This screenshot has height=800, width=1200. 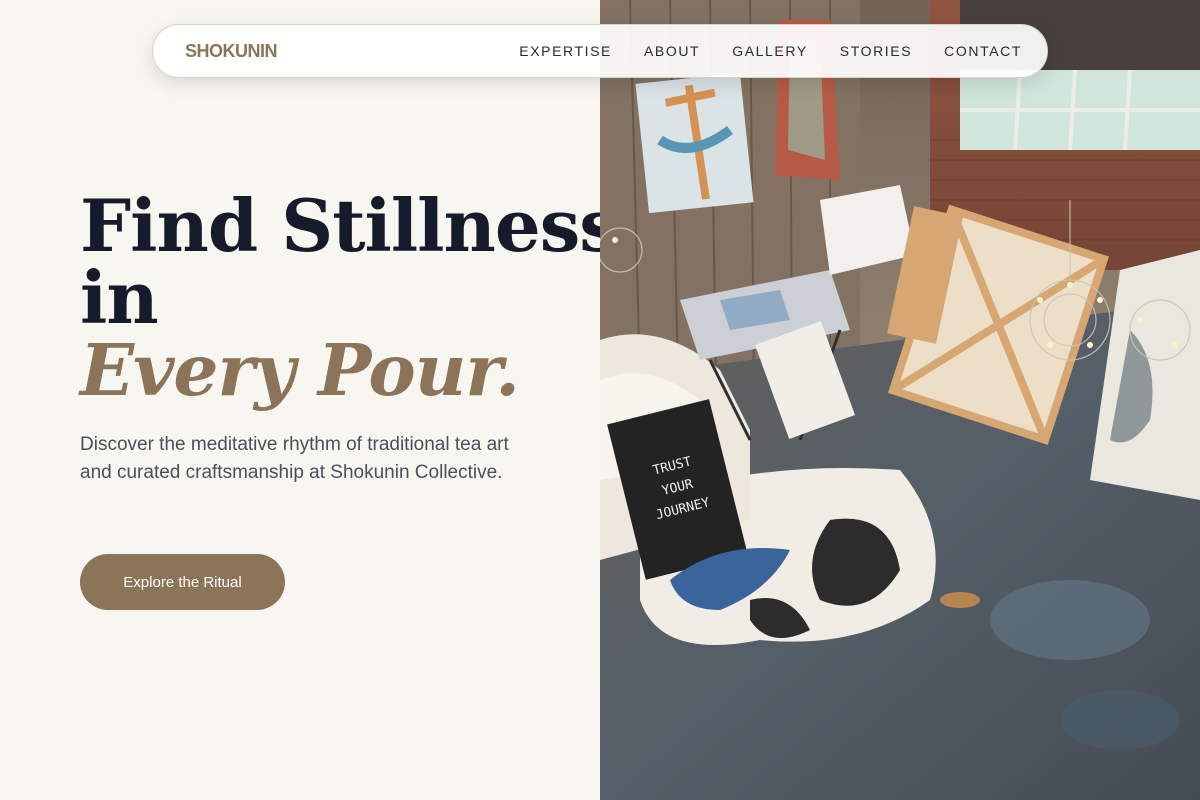 What do you see at coordinates (182, 582) in the screenshot?
I see `explore-ritual-button: Explore the Ritual` at bounding box center [182, 582].